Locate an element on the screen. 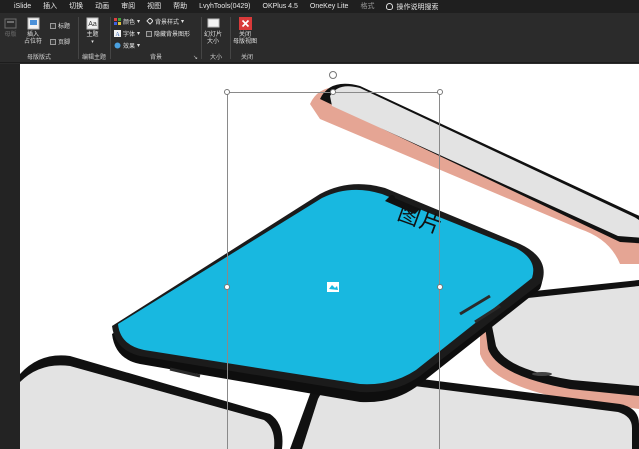 This screenshot has height=449, width=639. group-label-close: 关闭 is located at coordinates (246, 58).